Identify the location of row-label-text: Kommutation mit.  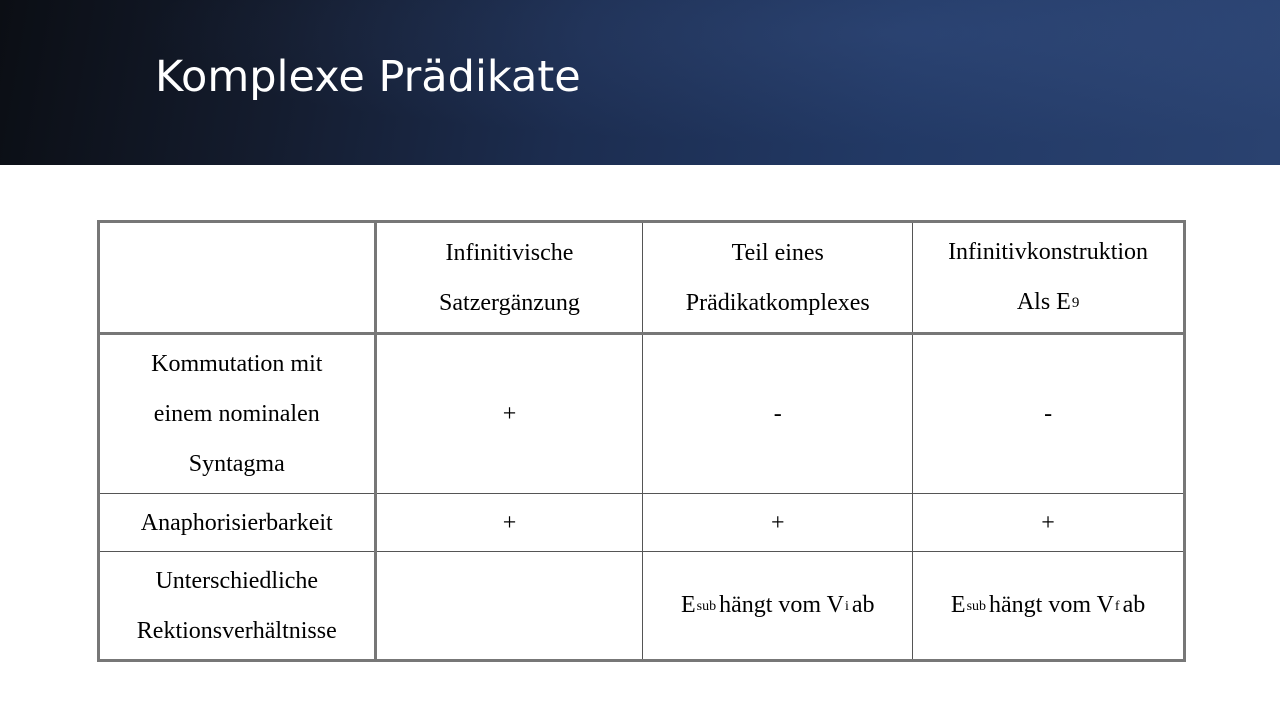
(237, 364).